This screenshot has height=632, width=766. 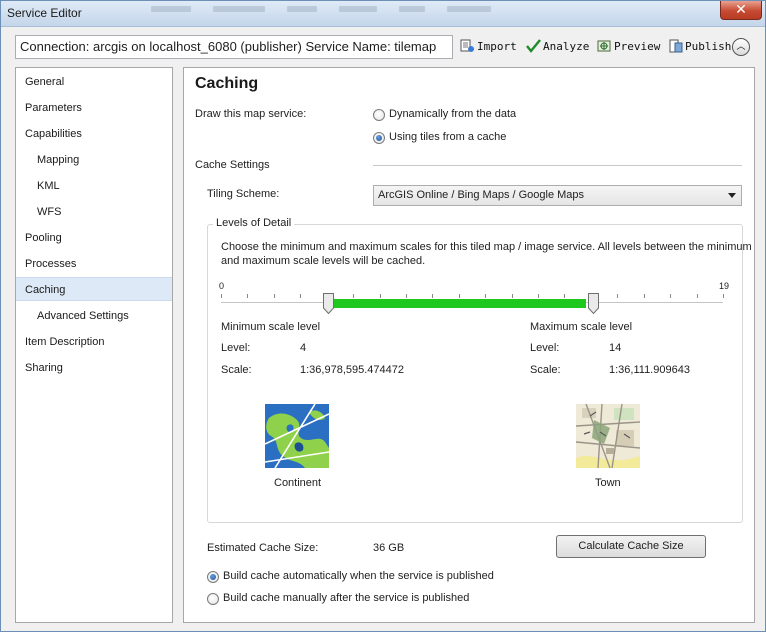 I want to click on radio-build-auto, so click(x=213, y=577).